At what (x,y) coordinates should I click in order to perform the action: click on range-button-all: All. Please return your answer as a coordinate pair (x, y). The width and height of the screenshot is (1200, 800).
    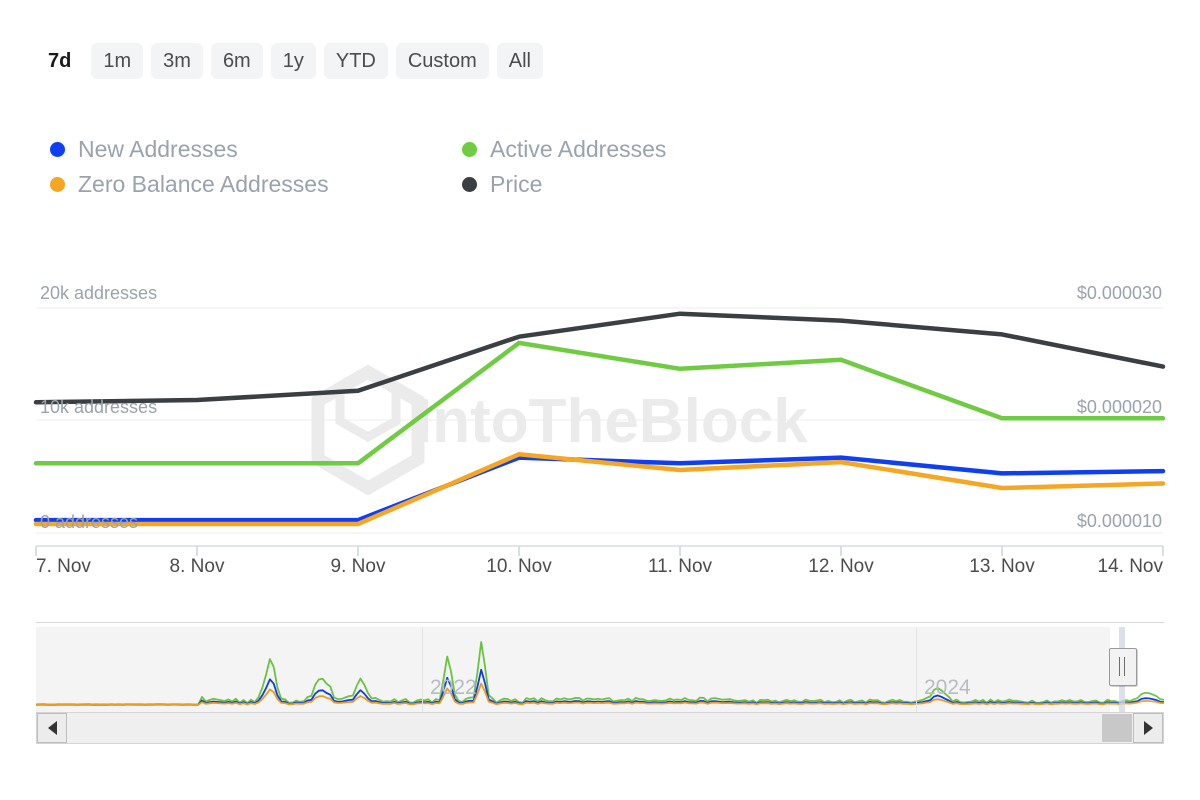
    Looking at the image, I should click on (519, 61).